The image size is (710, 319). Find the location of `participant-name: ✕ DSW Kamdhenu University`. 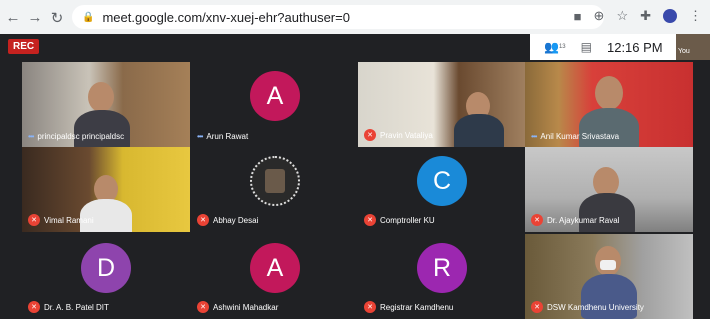

participant-name: ✕ DSW Kamdhenu University is located at coordinates (587, 307).